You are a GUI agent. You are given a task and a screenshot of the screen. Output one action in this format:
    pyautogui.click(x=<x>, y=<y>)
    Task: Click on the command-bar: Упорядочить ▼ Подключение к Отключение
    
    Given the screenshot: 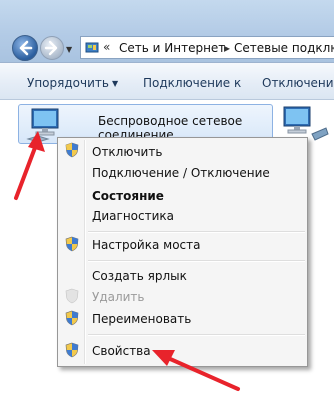 What is the action you would take?
    pyautogui.click(x=167, y=81)
    